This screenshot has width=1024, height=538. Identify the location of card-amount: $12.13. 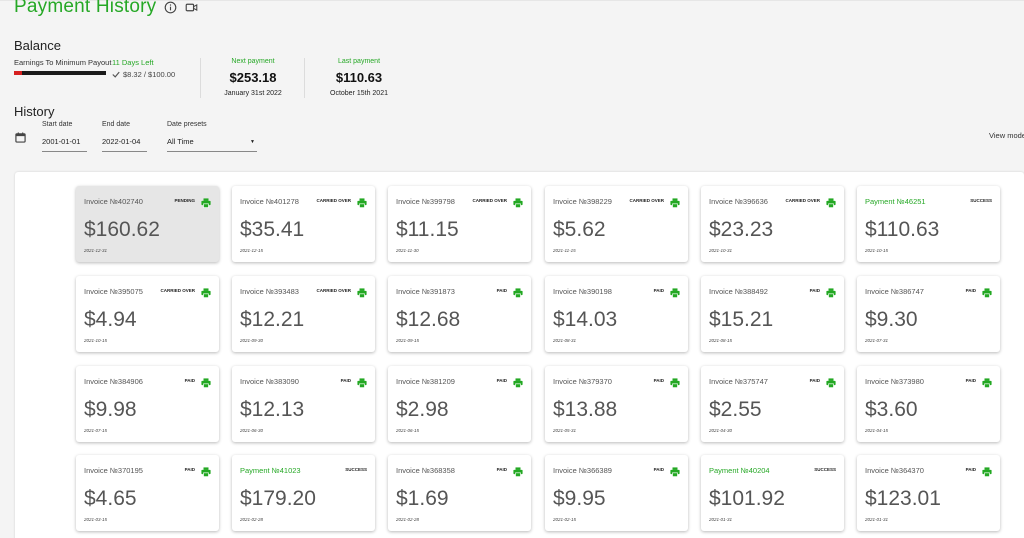
(272, 409).